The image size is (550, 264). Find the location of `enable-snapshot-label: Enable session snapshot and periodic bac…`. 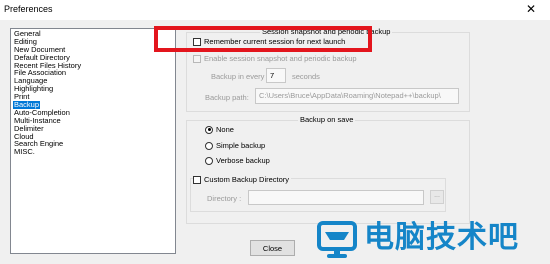

enable-snapshot-label: Enable session snapshot and periodic bac… is located at coordinates (280, 58).